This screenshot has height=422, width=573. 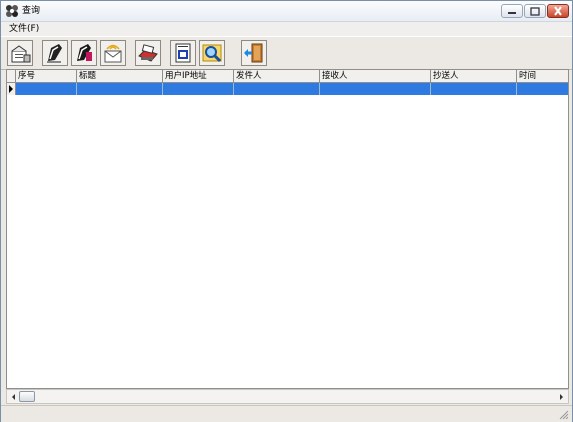 I want to click on open-mail-icon, so click(x=21, y=54).